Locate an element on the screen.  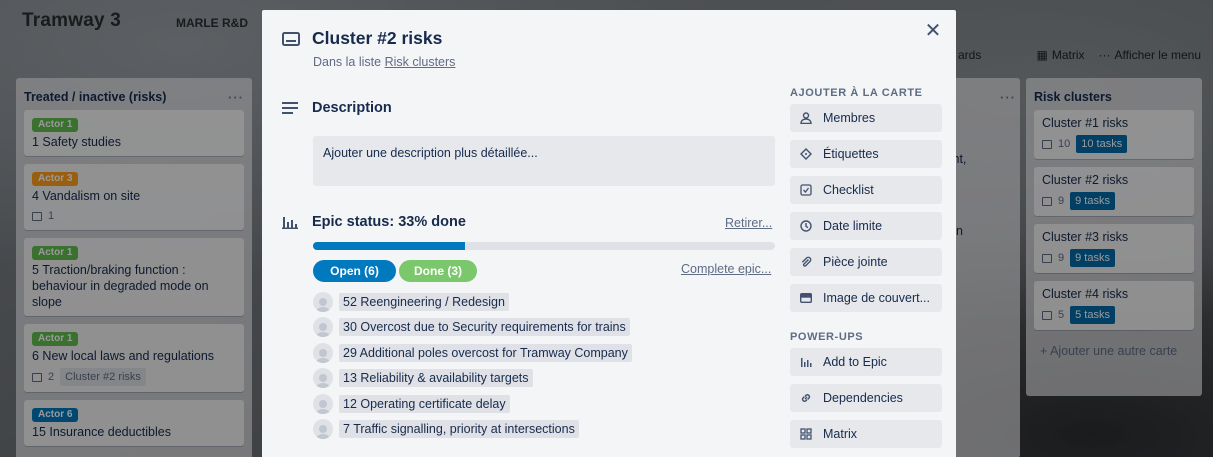
members-button: Membres is located at coordinates (866, 118).